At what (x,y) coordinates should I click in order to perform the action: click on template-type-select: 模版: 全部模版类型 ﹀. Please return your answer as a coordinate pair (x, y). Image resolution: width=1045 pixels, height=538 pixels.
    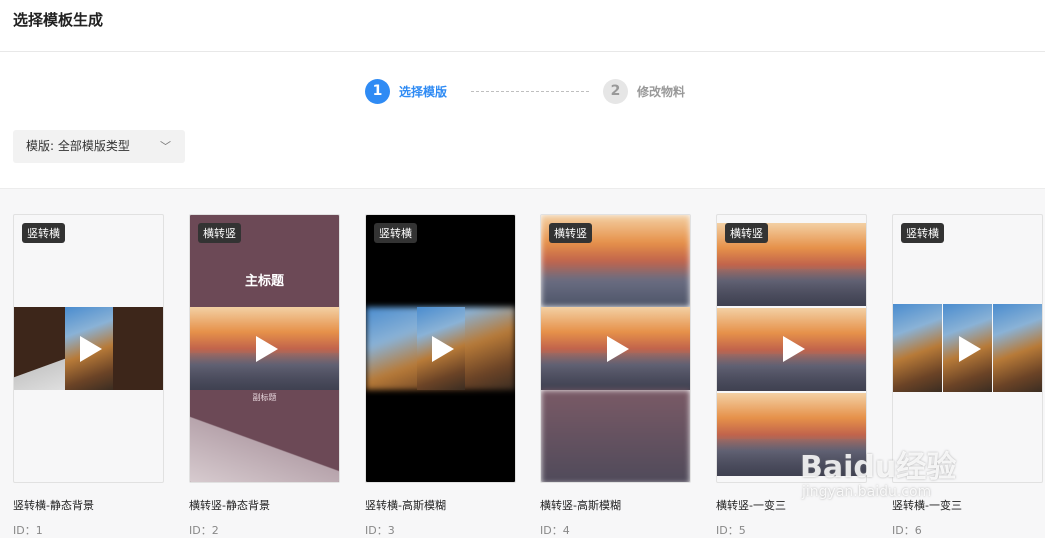
    Looking at the image, I should click on (99, 146).